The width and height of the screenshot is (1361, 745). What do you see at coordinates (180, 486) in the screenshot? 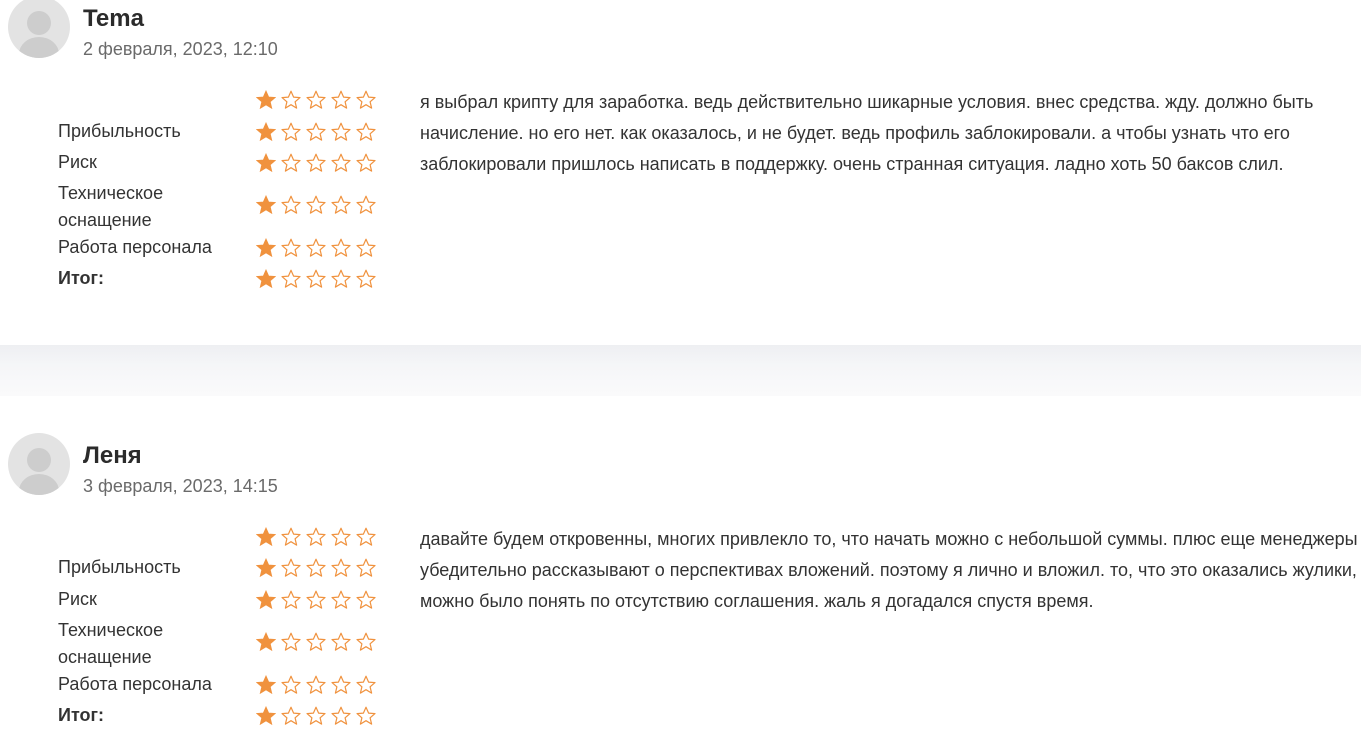
I see `review-date: 3 февраля, 2023, 14:15` at bounding box center [180, 486].